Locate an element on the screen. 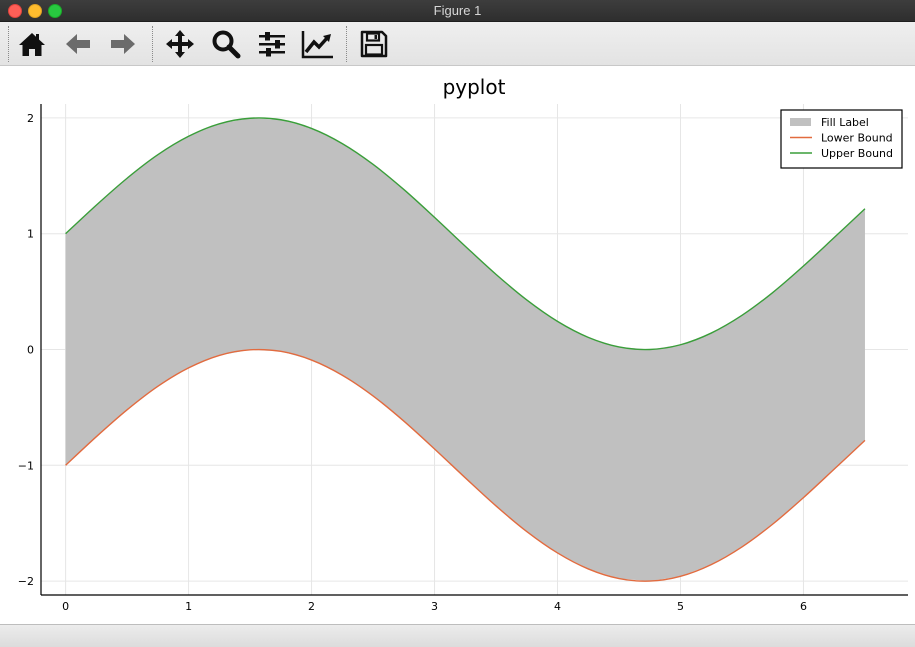 This screenshot has height=647, width=915. chart-line-icon is located at coordinates (317, 45).